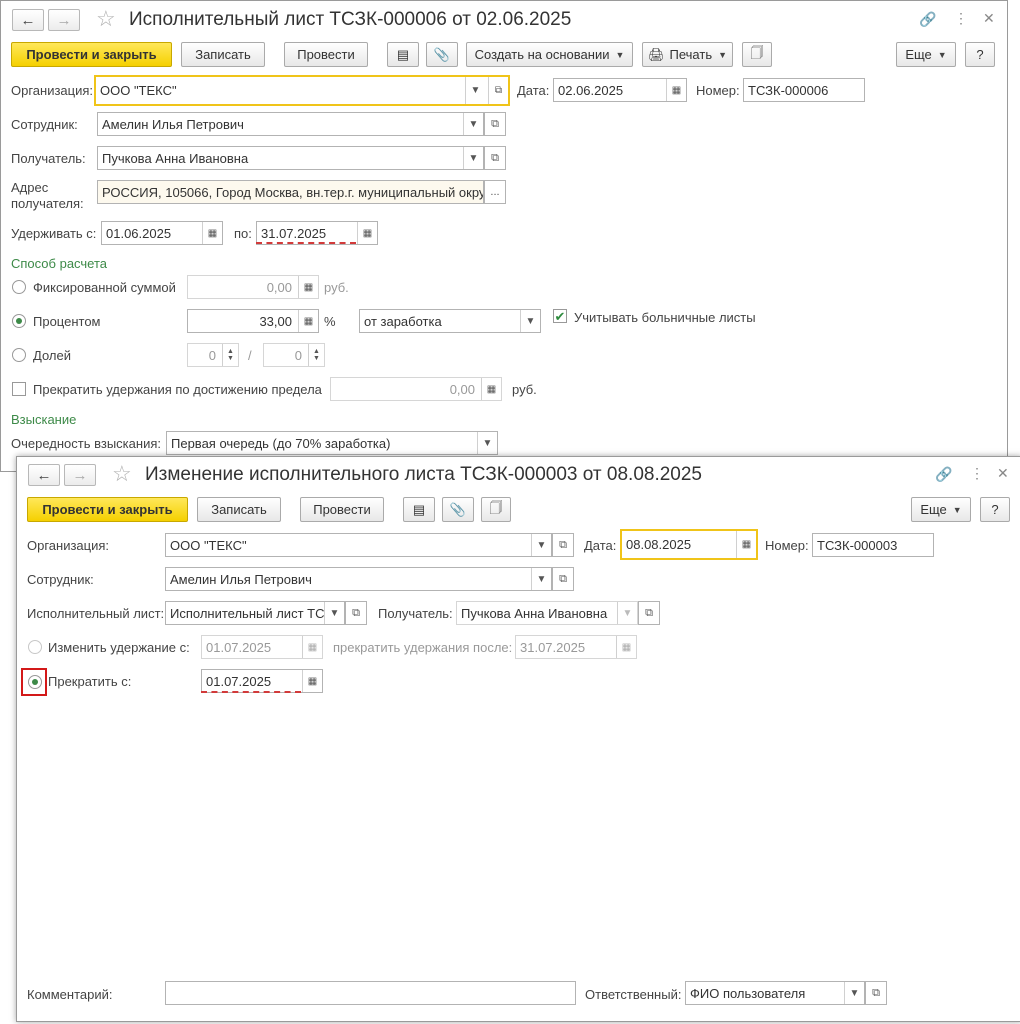  What do you see at coordinates (876, 993) in the screenshot?
I see `open-responsible-button: ⧉` at bounding box center [876, 993].